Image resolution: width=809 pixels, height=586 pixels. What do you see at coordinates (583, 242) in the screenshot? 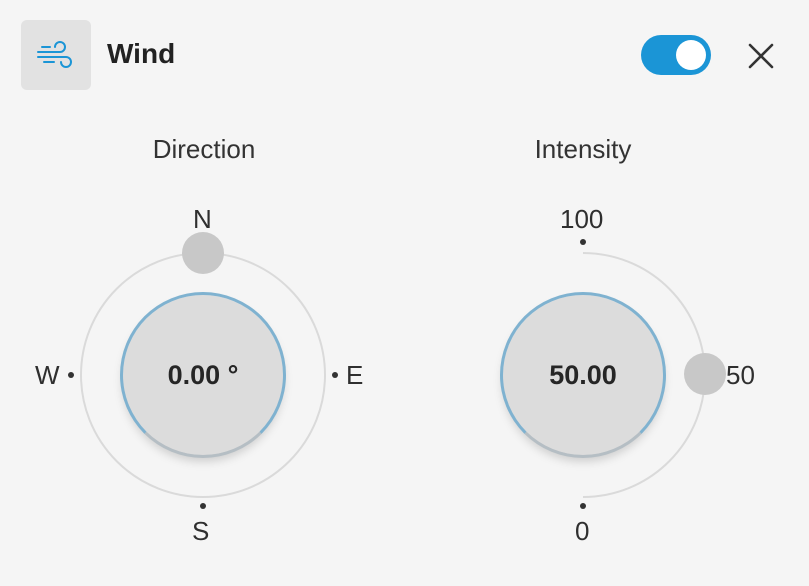
I see `intensity-max-tick` at bounding box center [583, 242].